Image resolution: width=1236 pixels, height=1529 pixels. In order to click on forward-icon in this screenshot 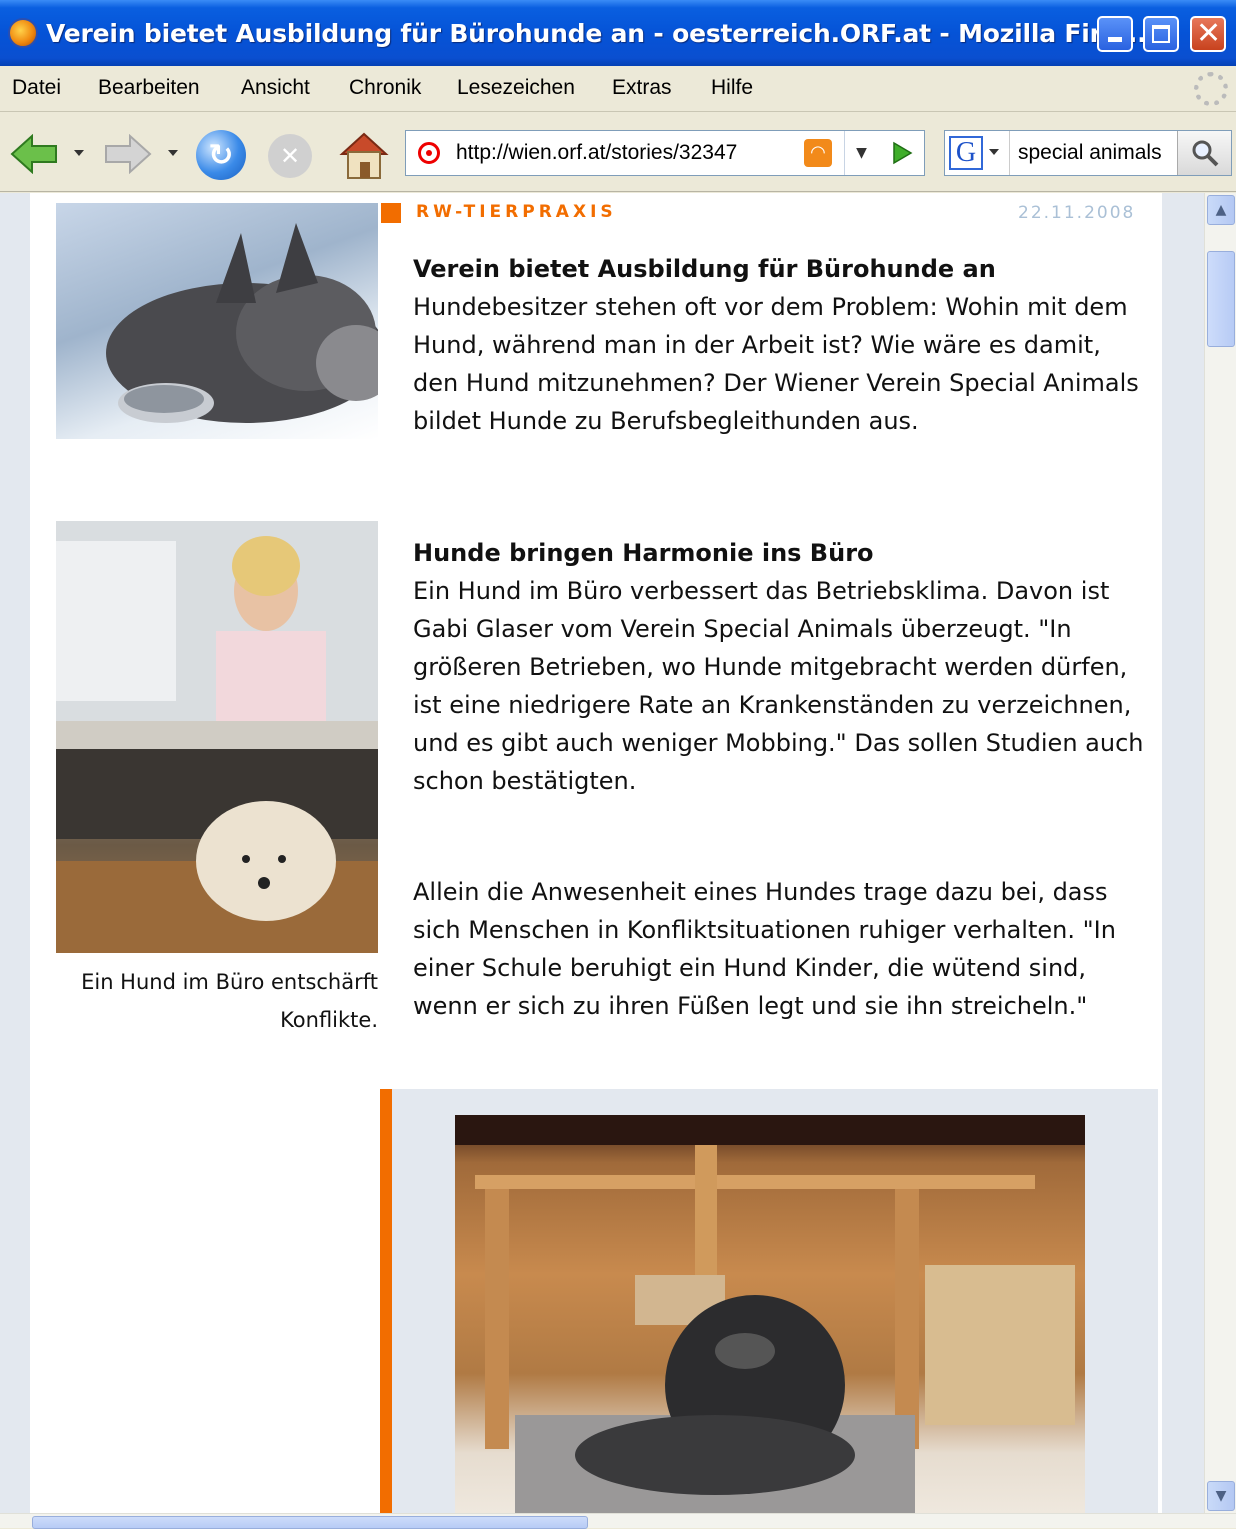, I will do `click(128, 154)`.